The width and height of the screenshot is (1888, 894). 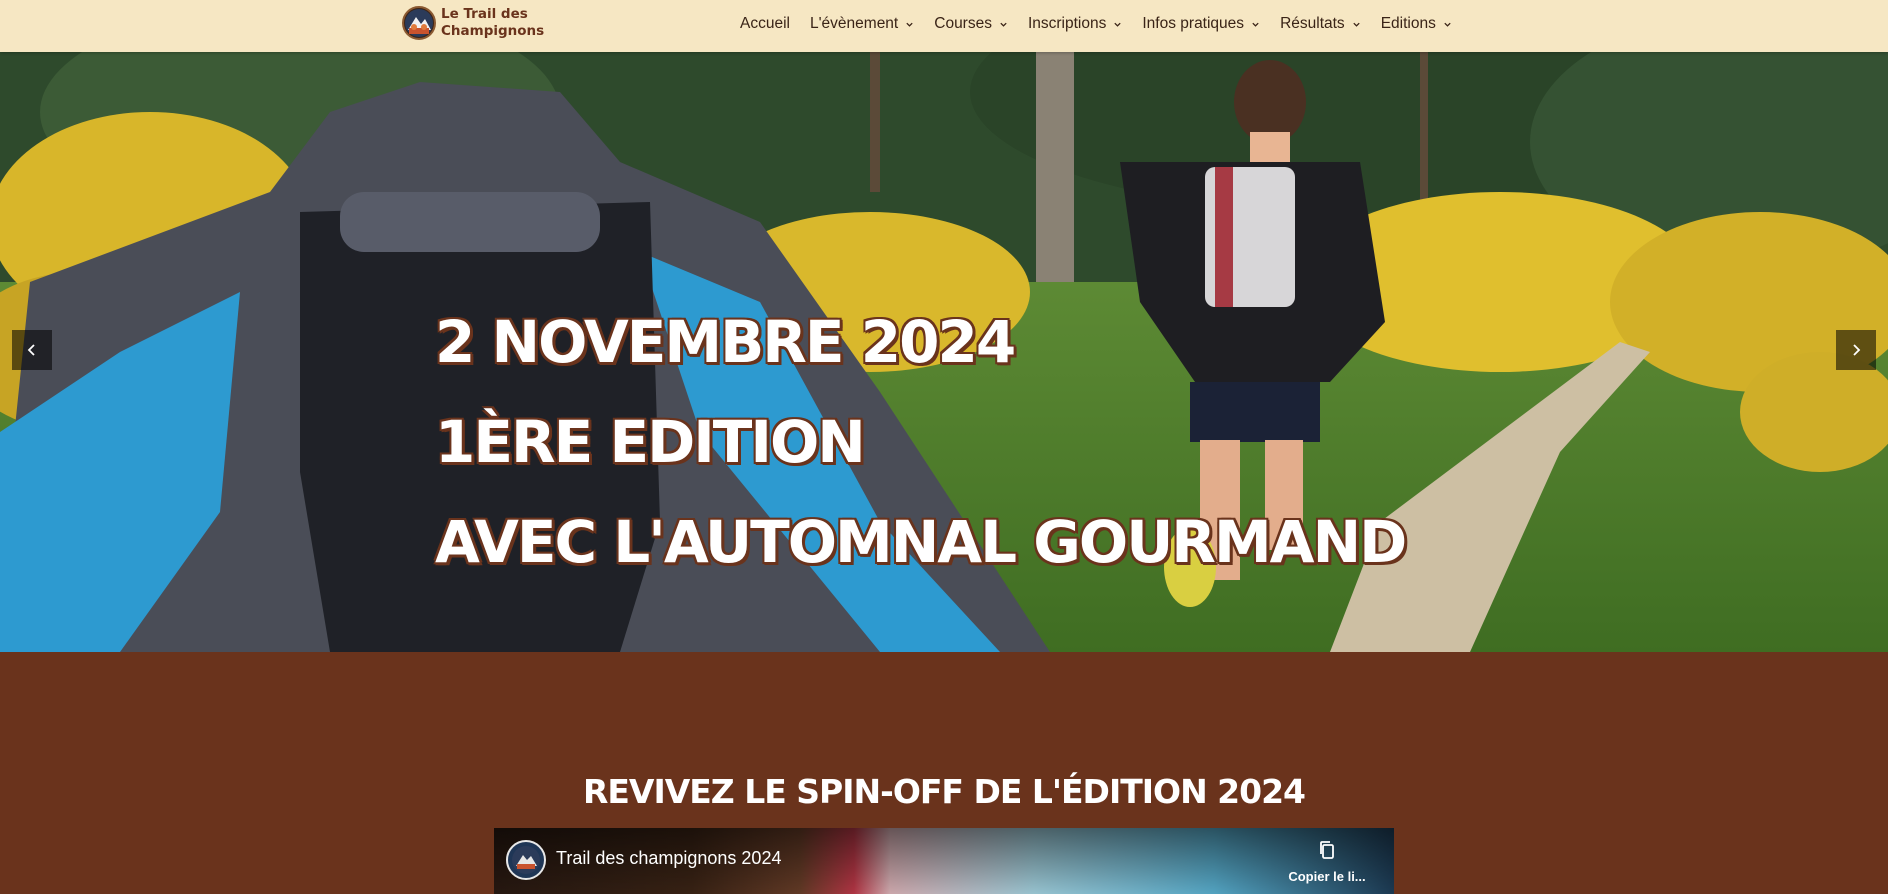 What do you see at coordinates (1067, 23) in the screenshot?
I see `nav-item-label: Inscriptions` at bounding box center [1067, 23].